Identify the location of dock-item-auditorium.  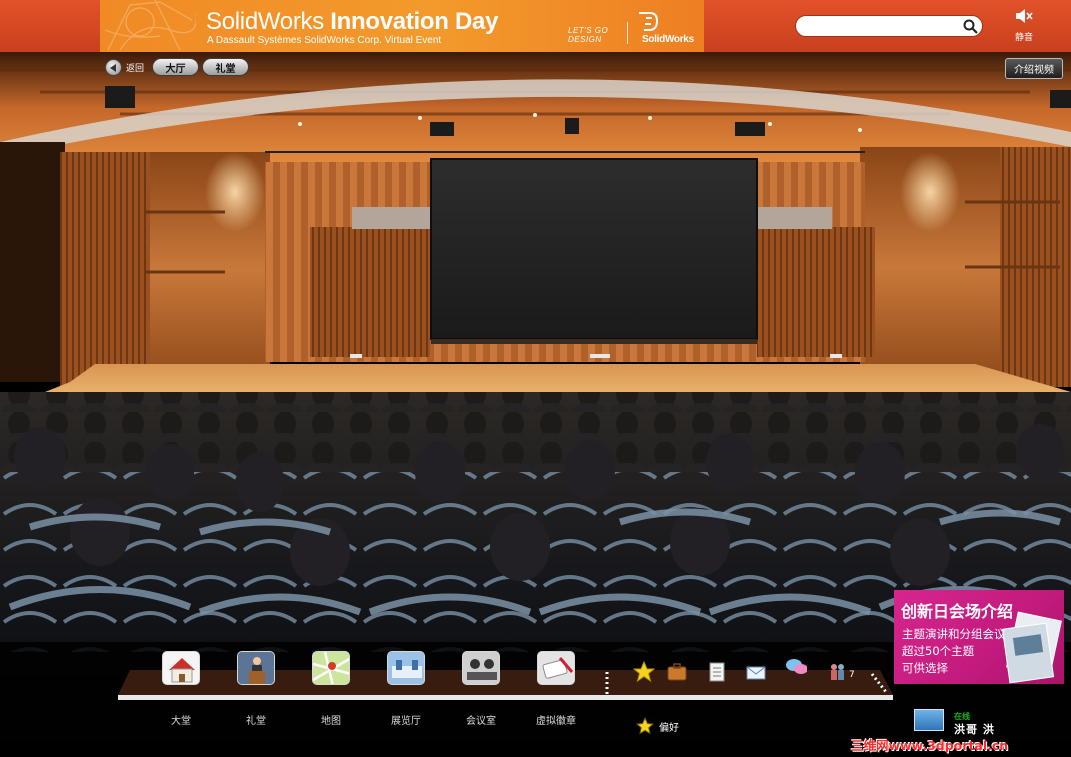
(256, 668).